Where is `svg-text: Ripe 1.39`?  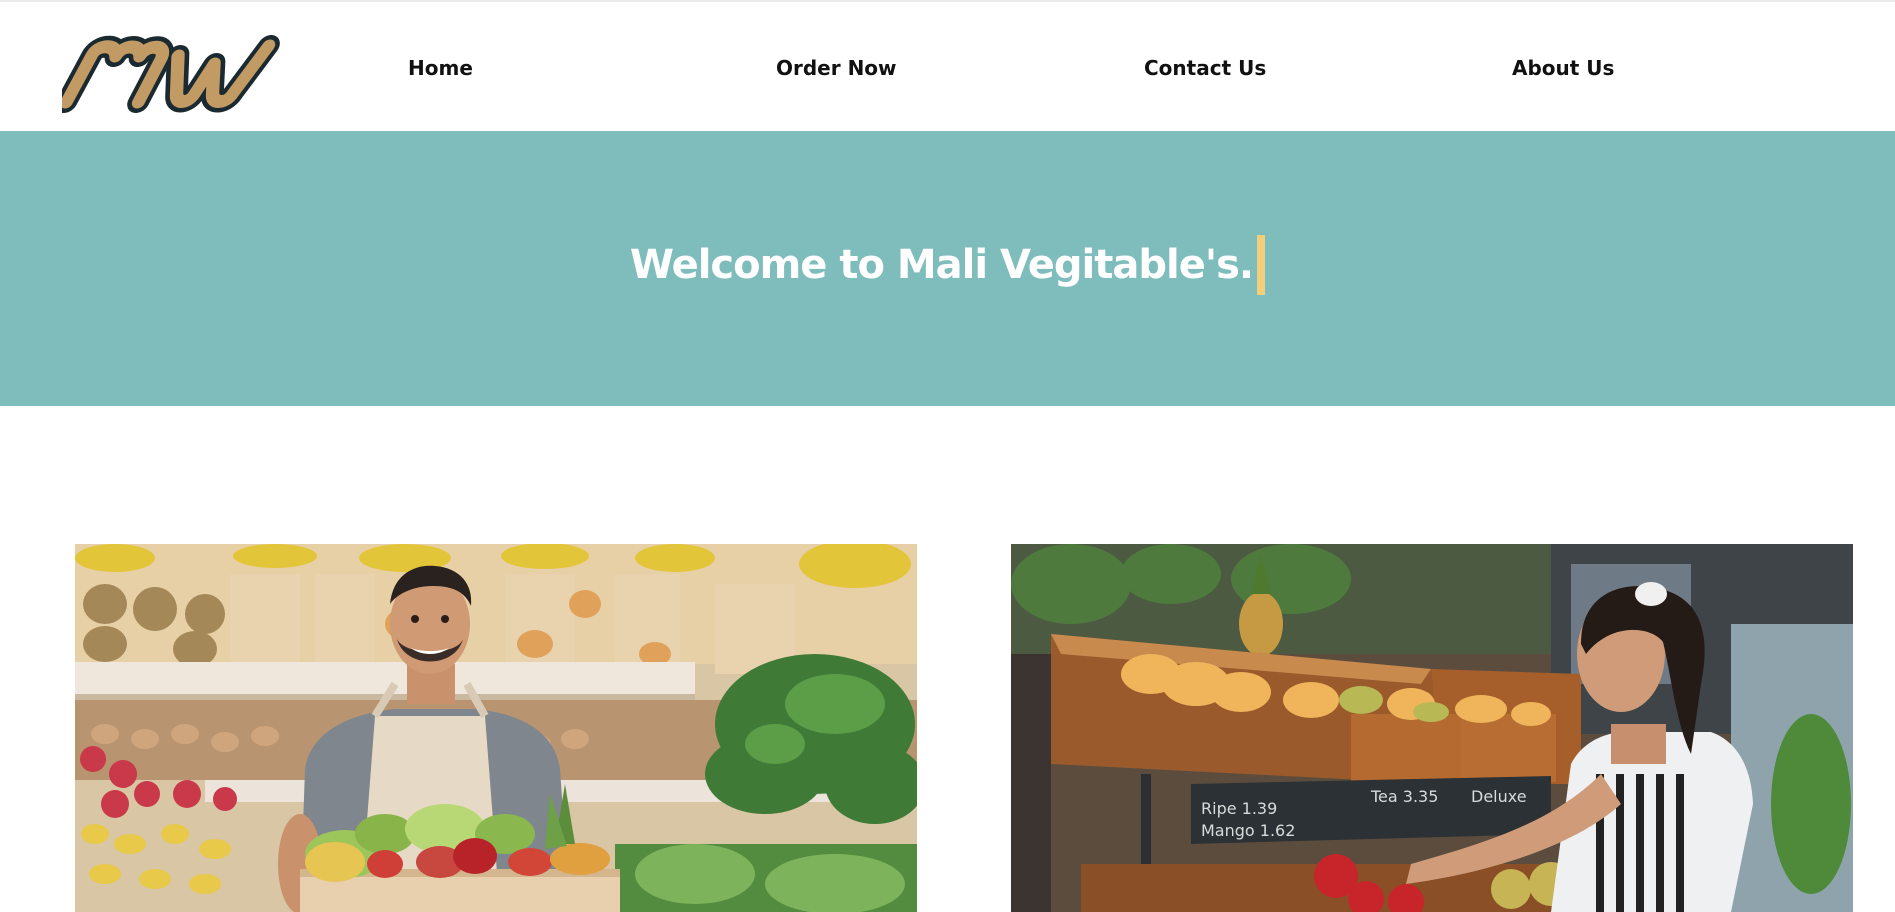
svg-text: Ripe 1.39 is located at coordinates (1239, 808).